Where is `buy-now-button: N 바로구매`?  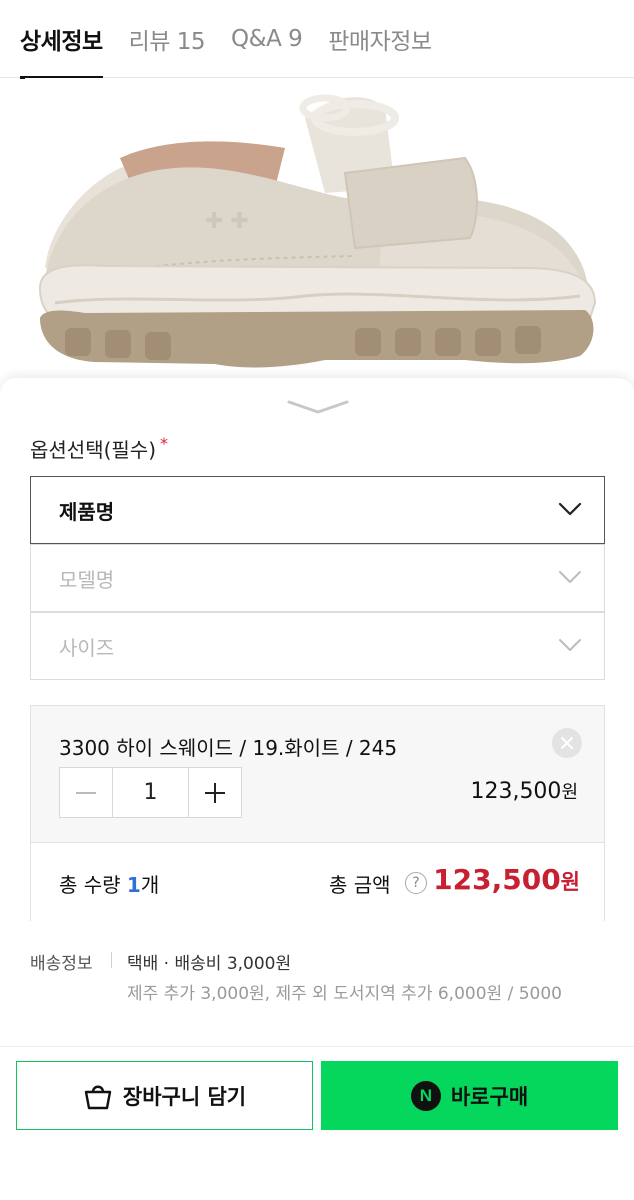
buy-now-button: N 바로구매 is located at coordinates (469, 1095).